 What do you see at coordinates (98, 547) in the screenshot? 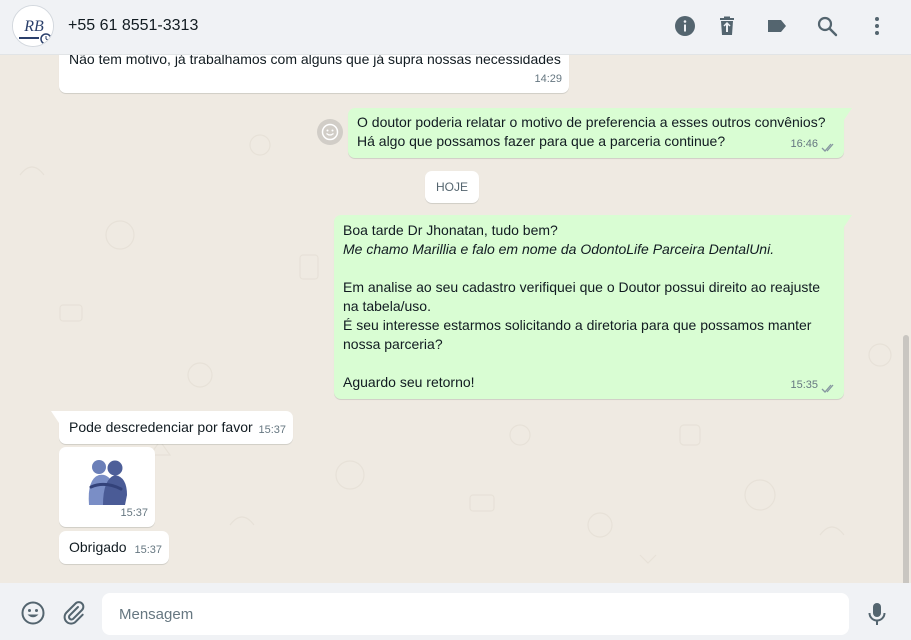
I see `message-text: Obrigado` at bounding box center [98, 547].